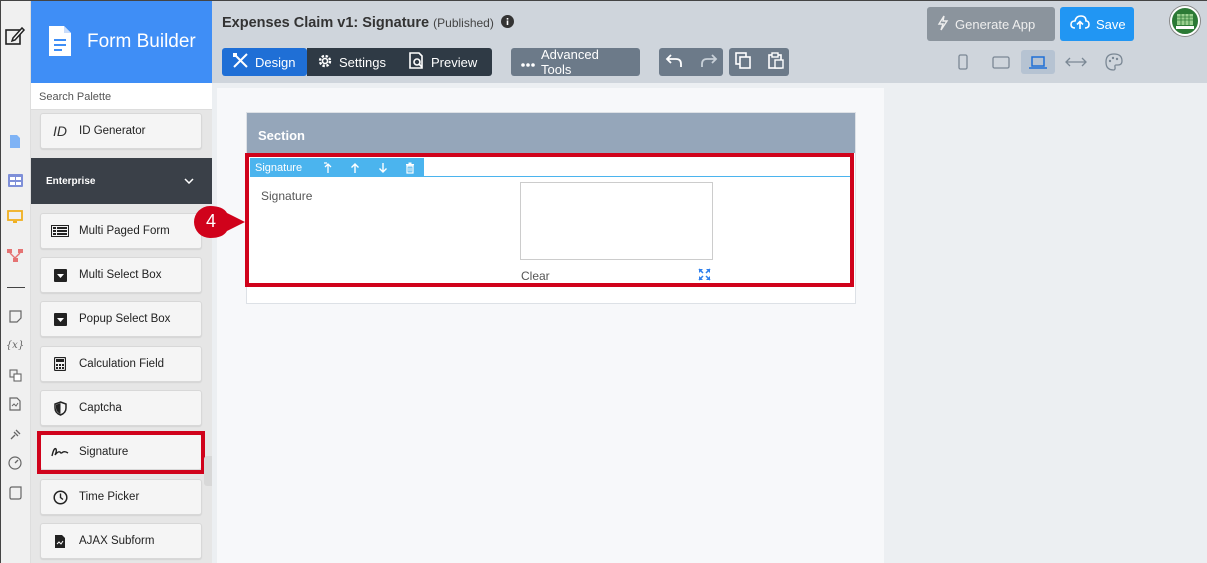 Image resolution: width=1207 pixels, height=563 pixels. Describe the element at coordinates (528, 62) in the screenshot. I see `more-dots-icon` at that location.